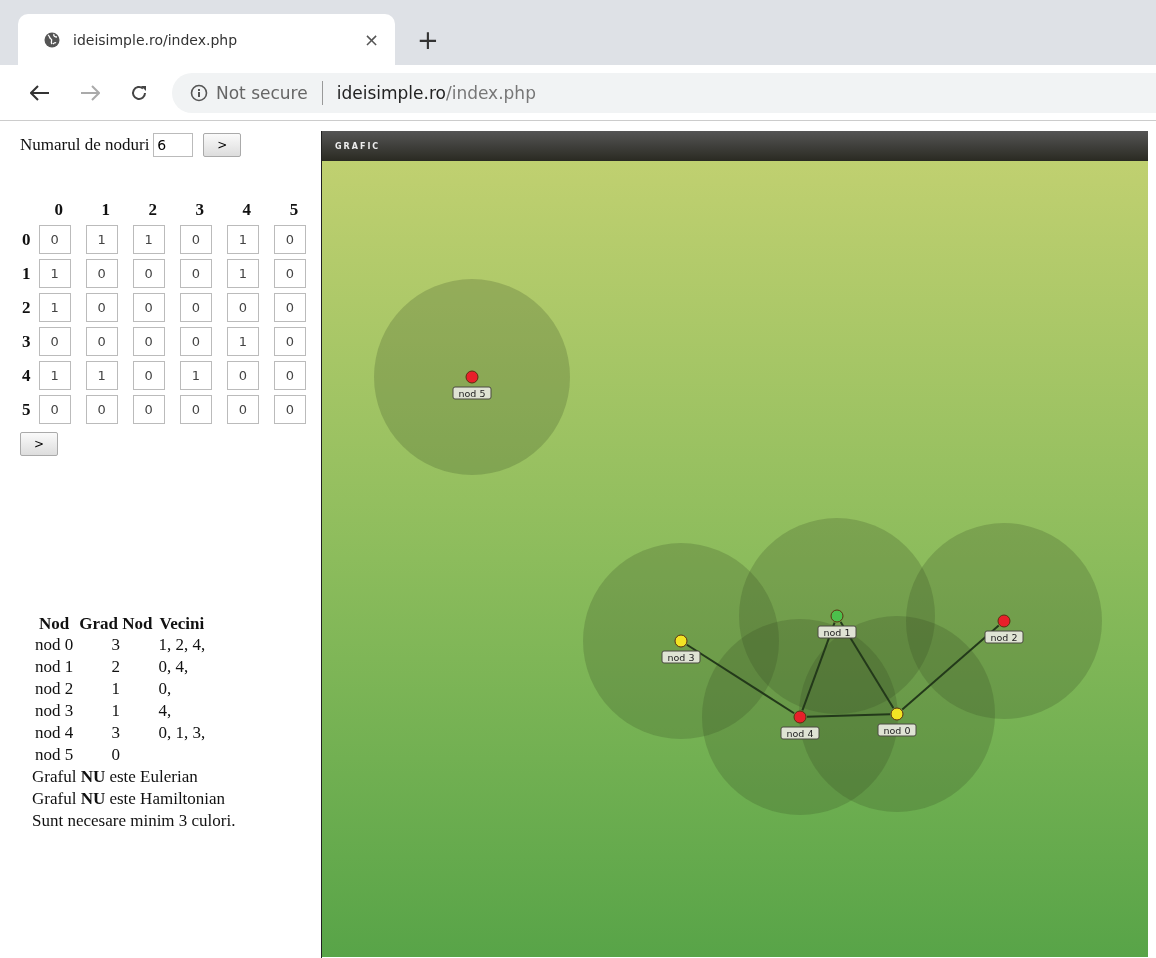 The width and height of the screenshot is (1156, 958). What do you see at coordinates (199, 92) in the screenshot?
I see `info-icon` at bounding box center [199, 92].